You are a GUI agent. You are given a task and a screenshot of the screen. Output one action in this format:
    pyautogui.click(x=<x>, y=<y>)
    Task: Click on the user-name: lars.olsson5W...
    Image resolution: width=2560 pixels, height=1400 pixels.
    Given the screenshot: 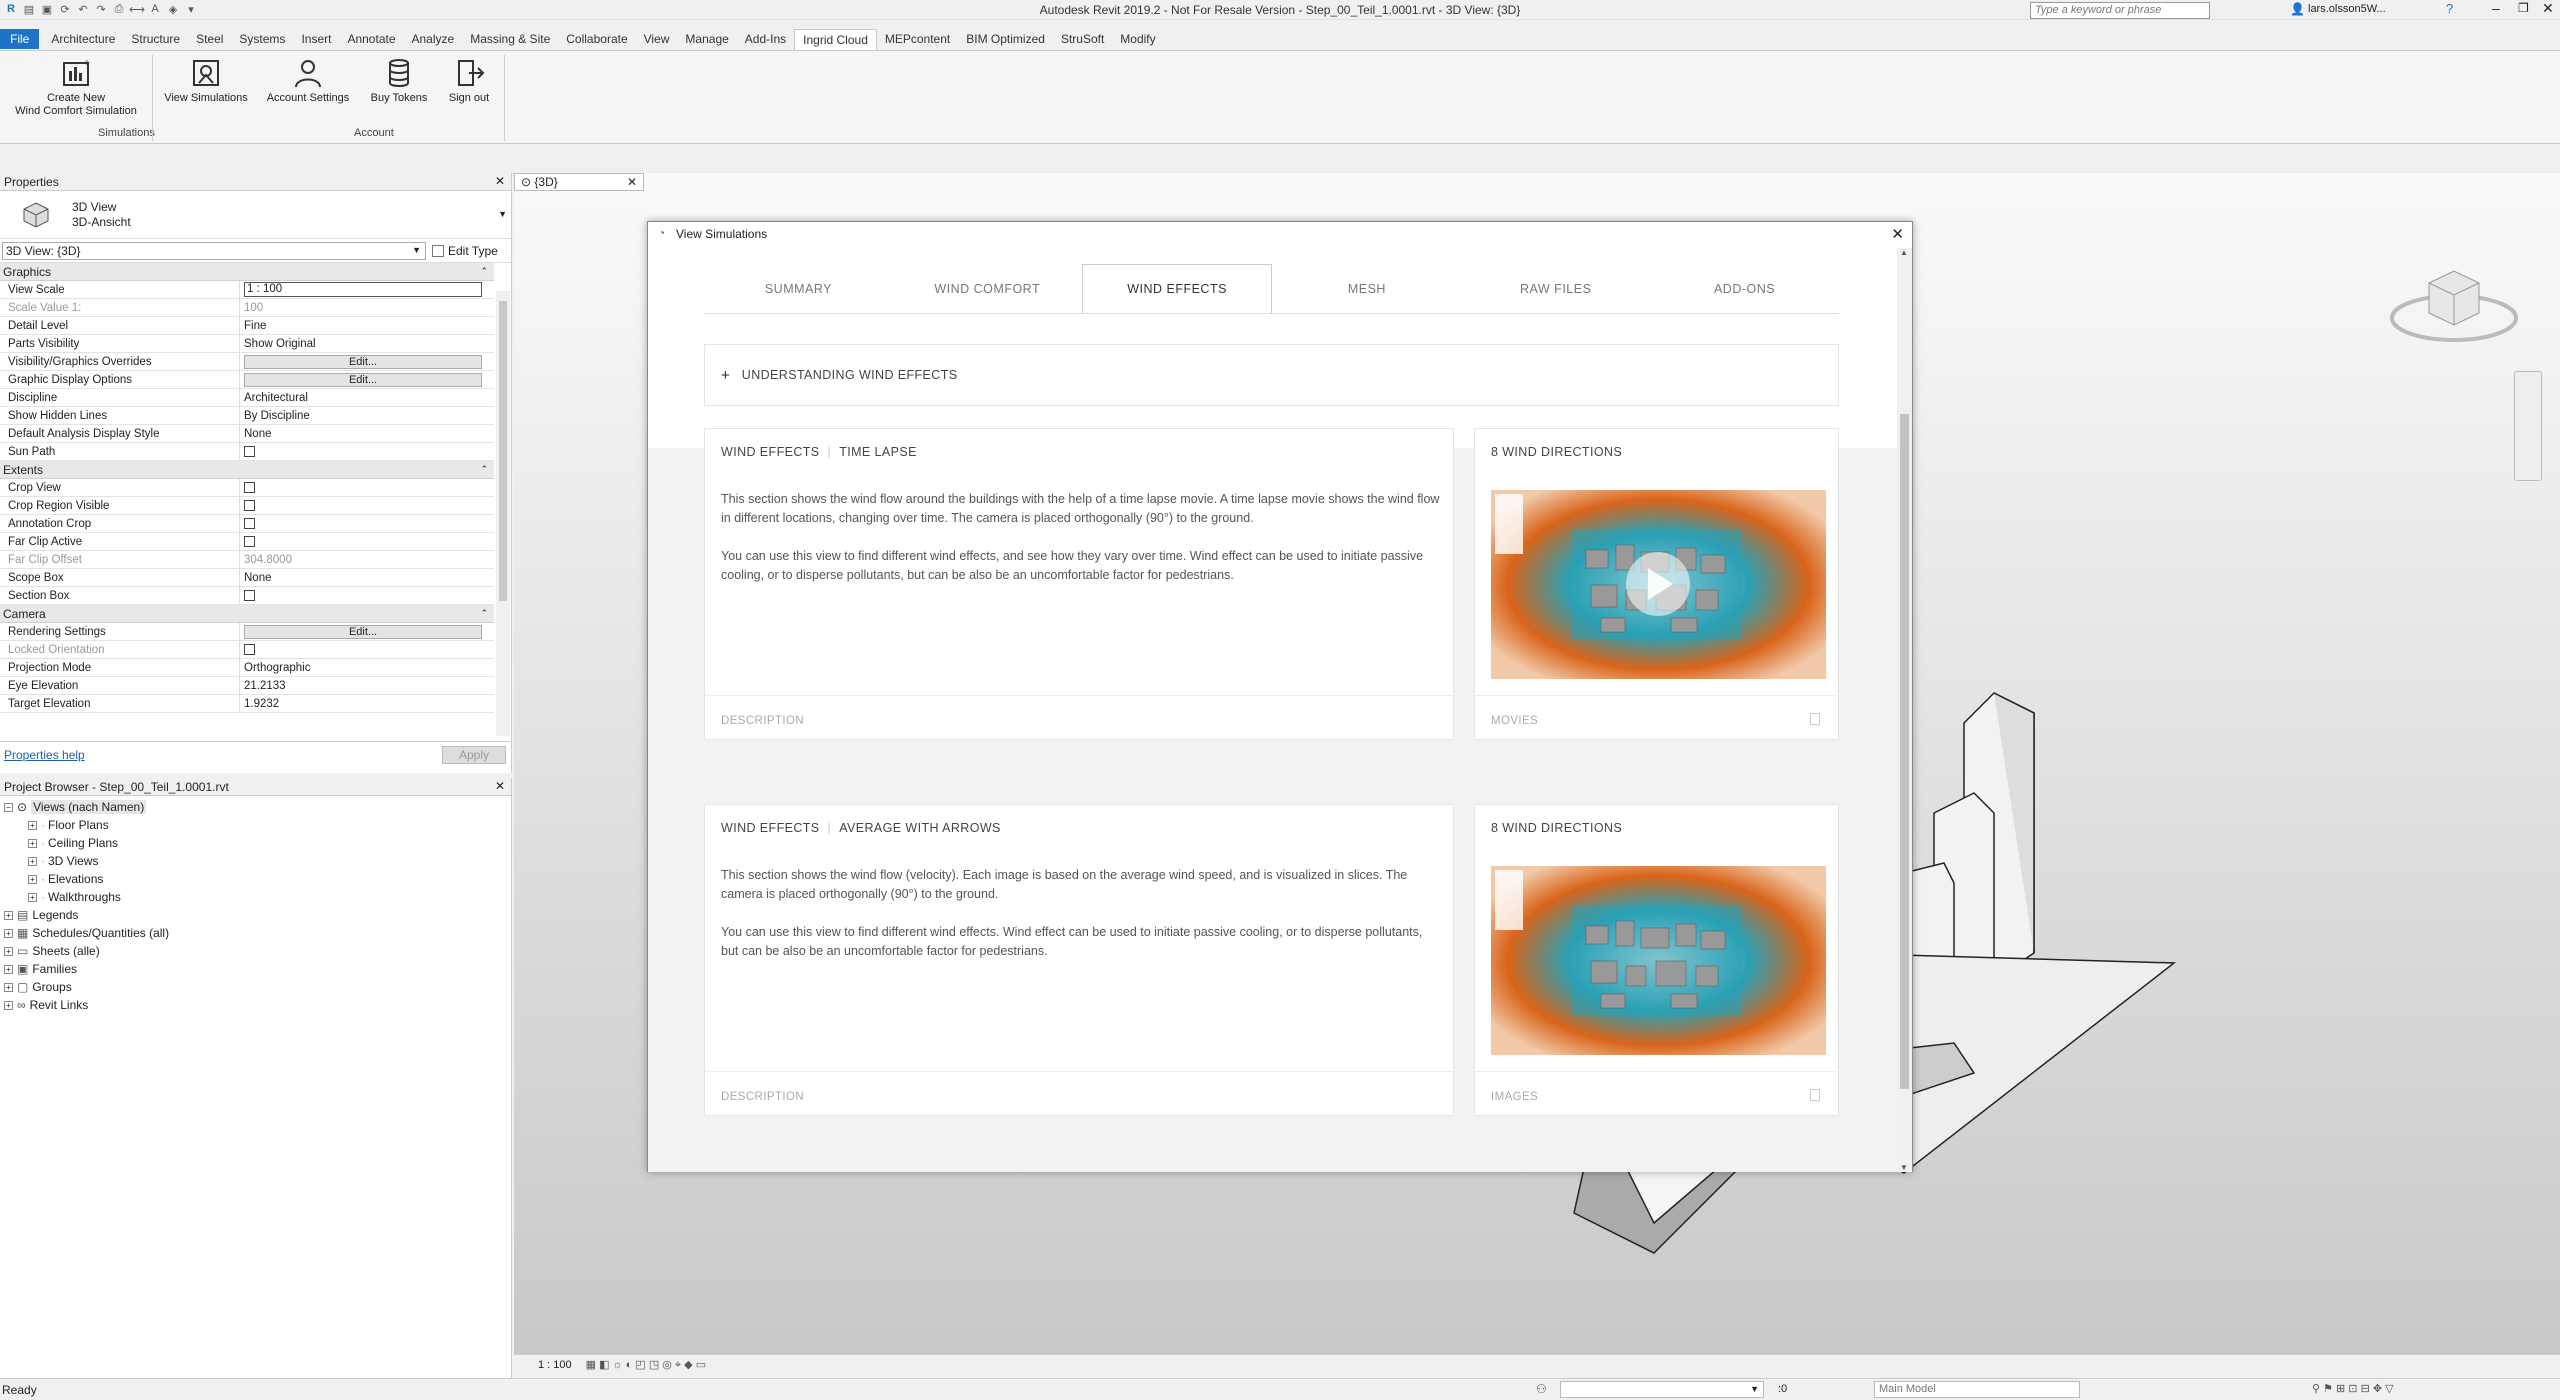 What is the action you would take?
    pyautogui.click(x=2347, y=9)
    